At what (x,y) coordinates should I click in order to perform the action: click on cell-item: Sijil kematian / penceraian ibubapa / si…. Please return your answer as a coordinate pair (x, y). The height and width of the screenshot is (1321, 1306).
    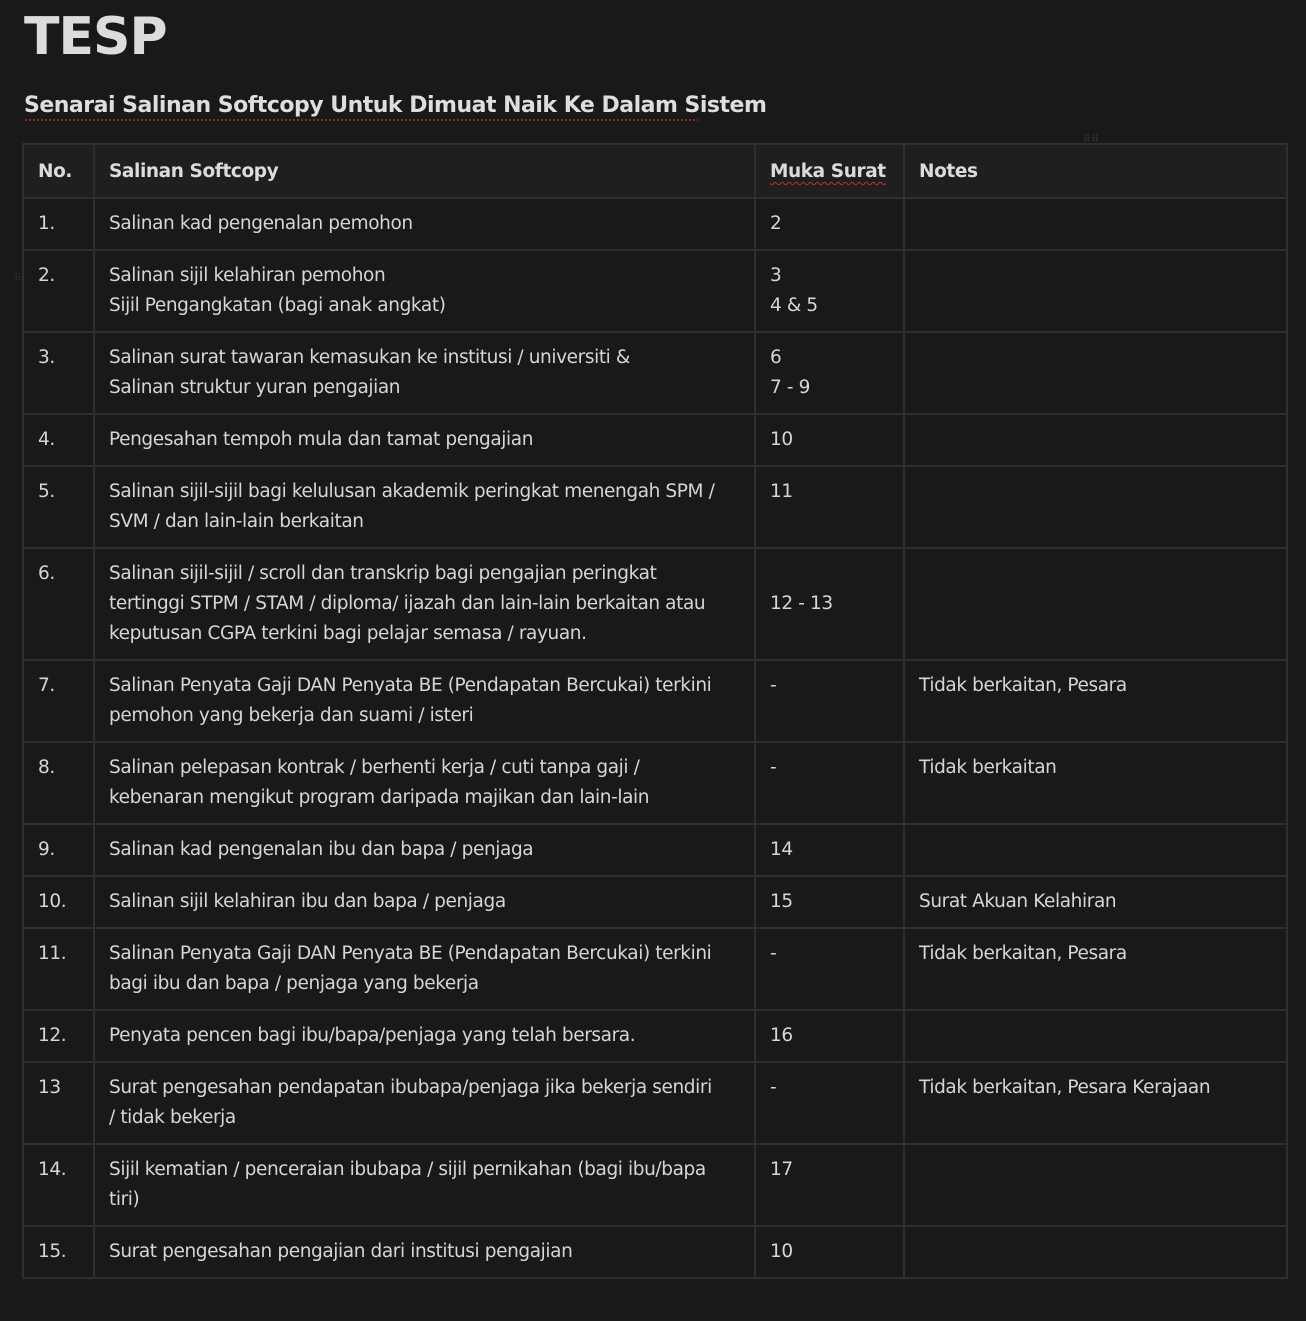
    Looking at the image, I should click on (424, 1185).